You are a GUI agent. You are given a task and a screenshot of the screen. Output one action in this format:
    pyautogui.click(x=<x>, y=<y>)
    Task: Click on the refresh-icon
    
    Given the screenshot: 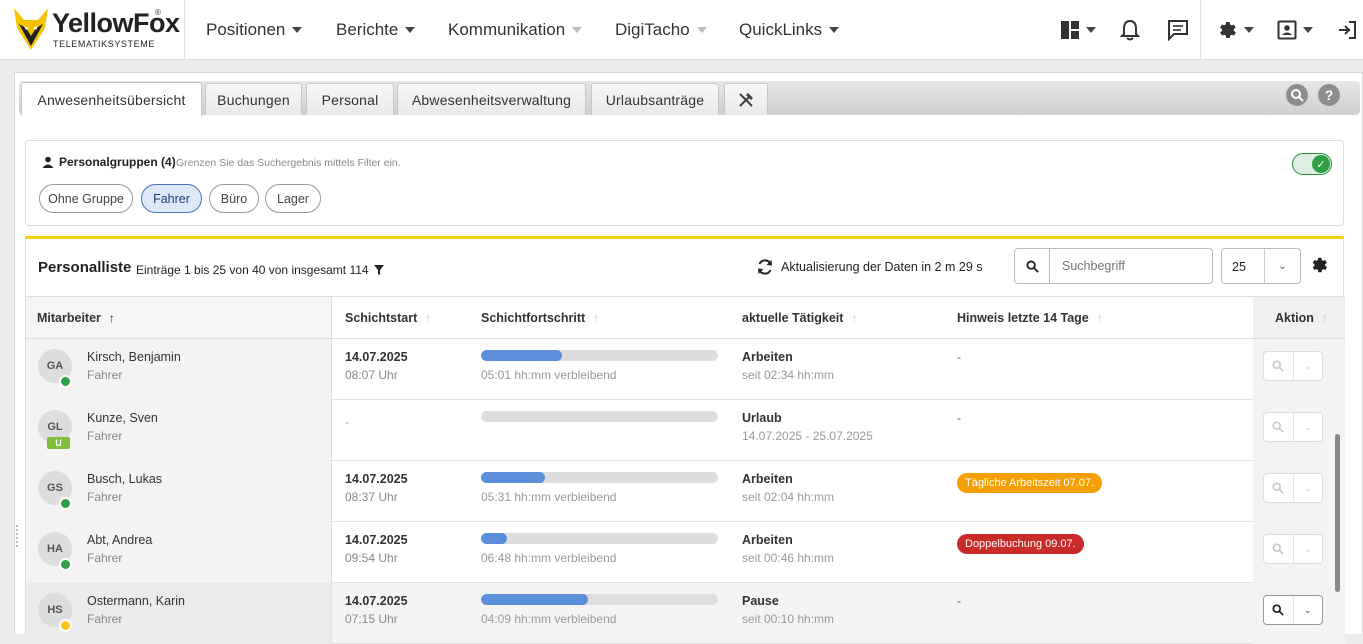 What is the action you would take?
    pyautogui.click(x=765, y=267)
    